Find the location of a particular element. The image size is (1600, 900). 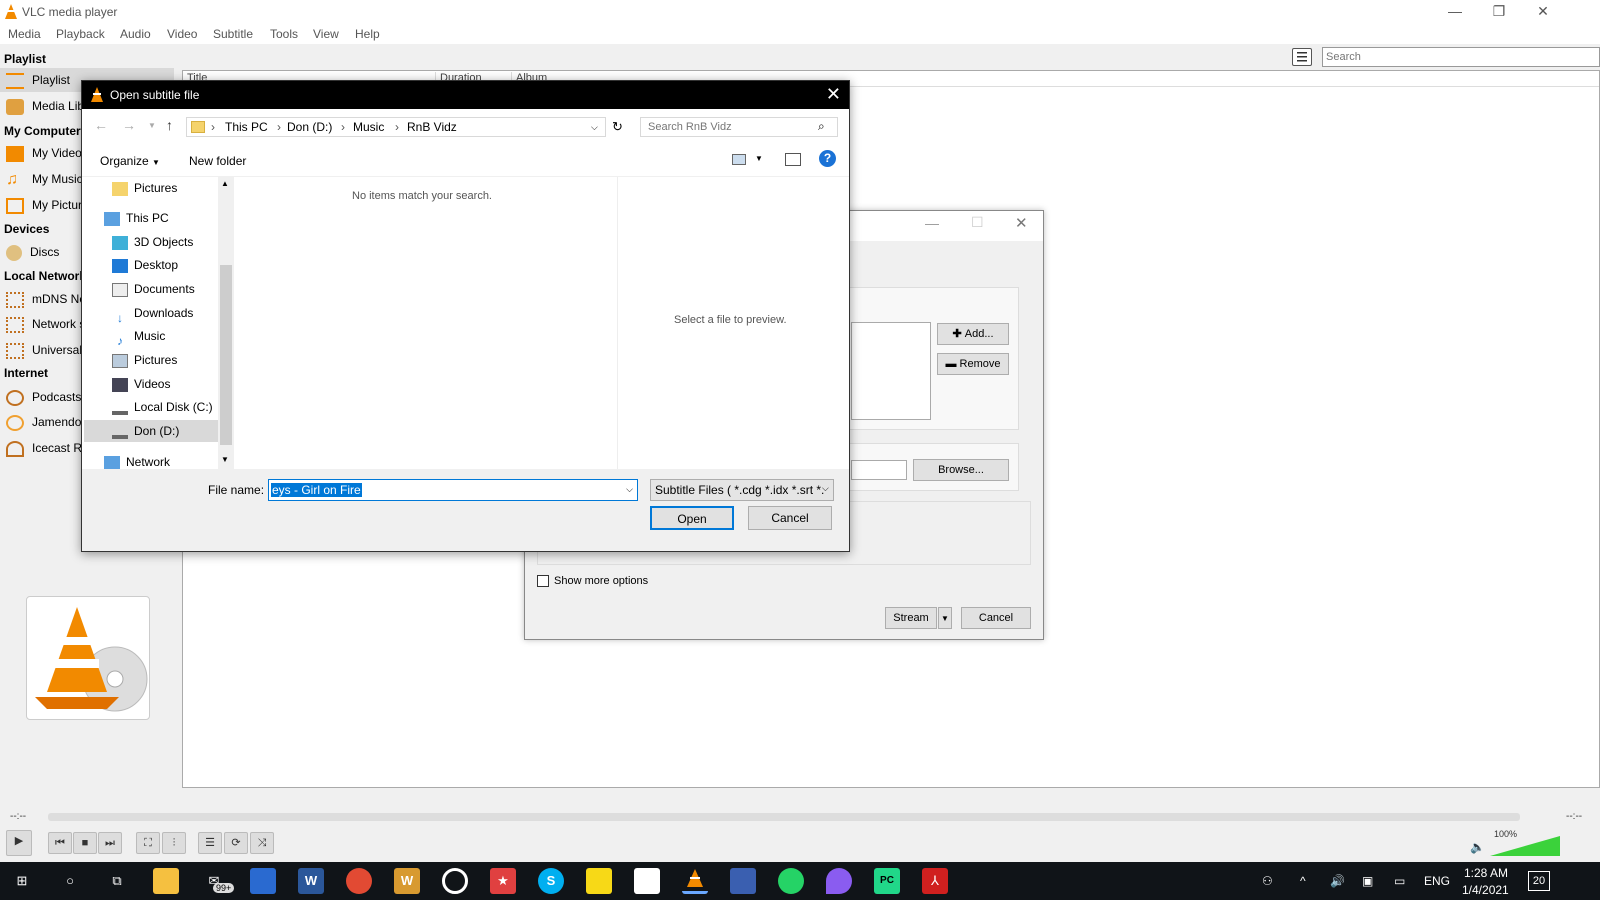

file-list is located at coordinates (891, 371).